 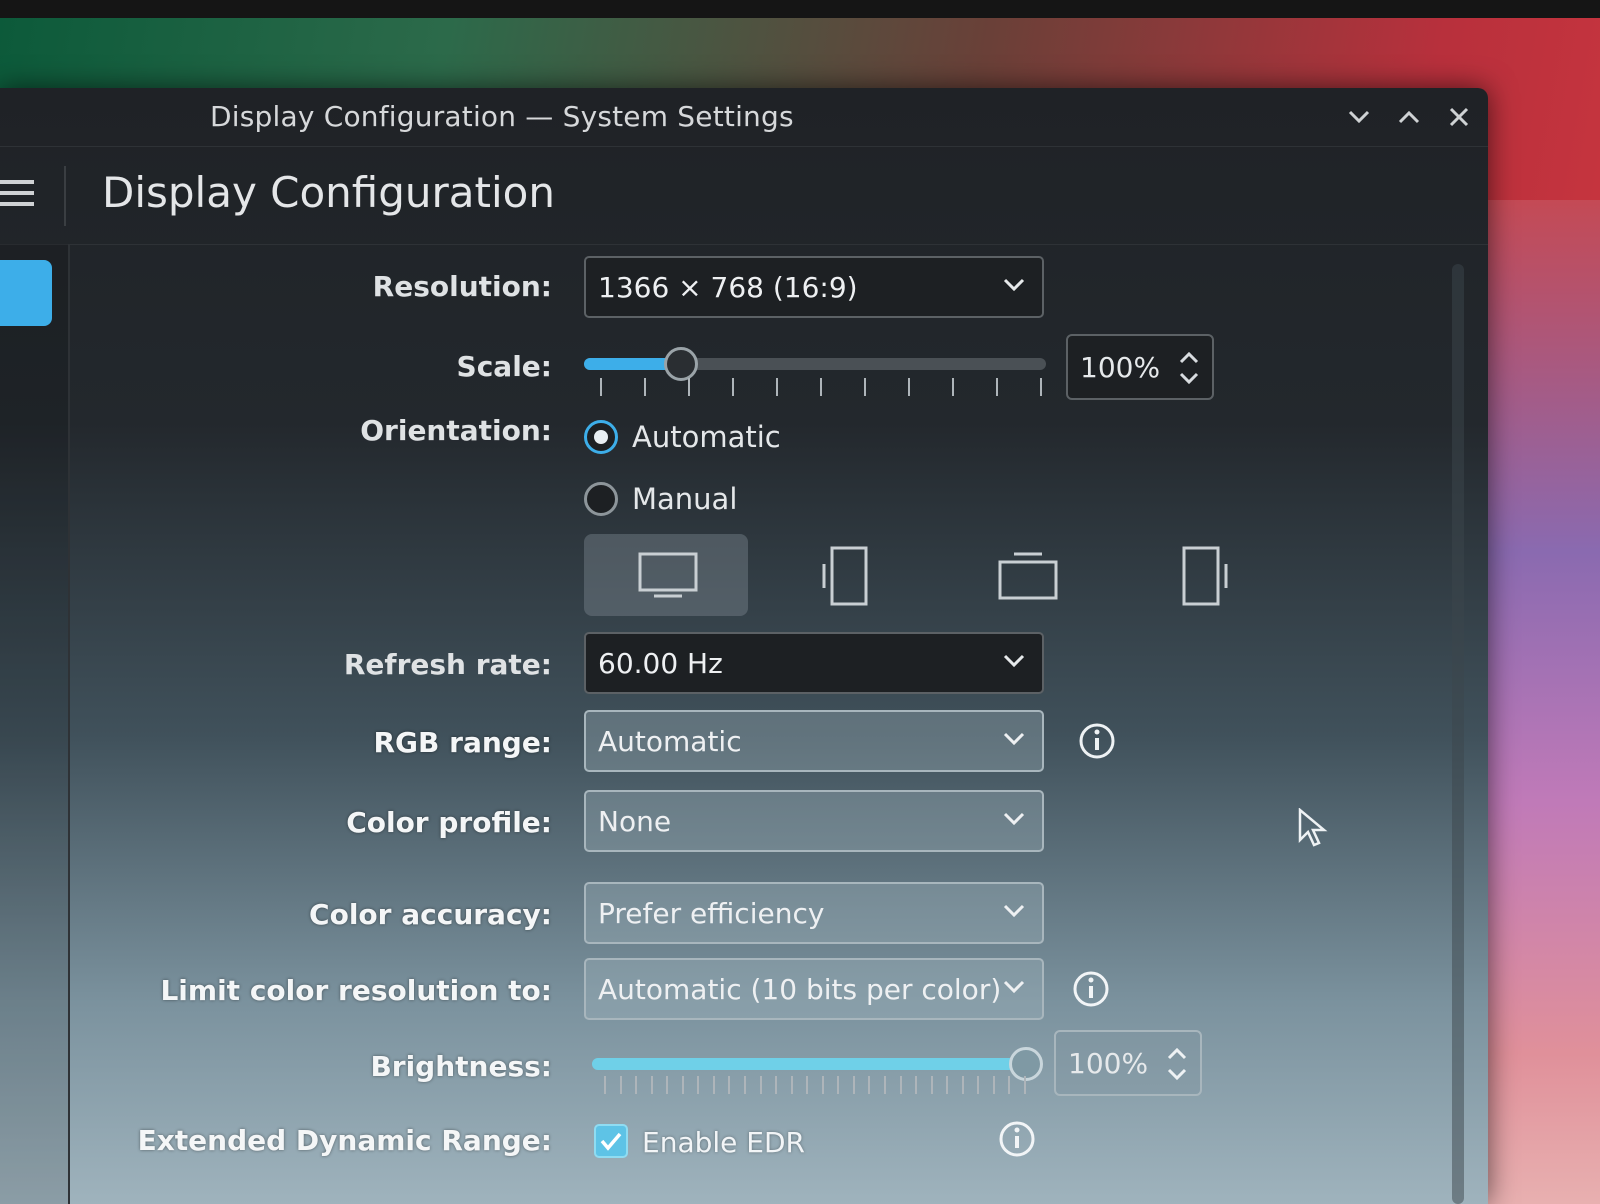 What do you see at coordinates (601, 499) in the screenshot?
I see `orientation-manual-radio` at bounding box center [601, 499].